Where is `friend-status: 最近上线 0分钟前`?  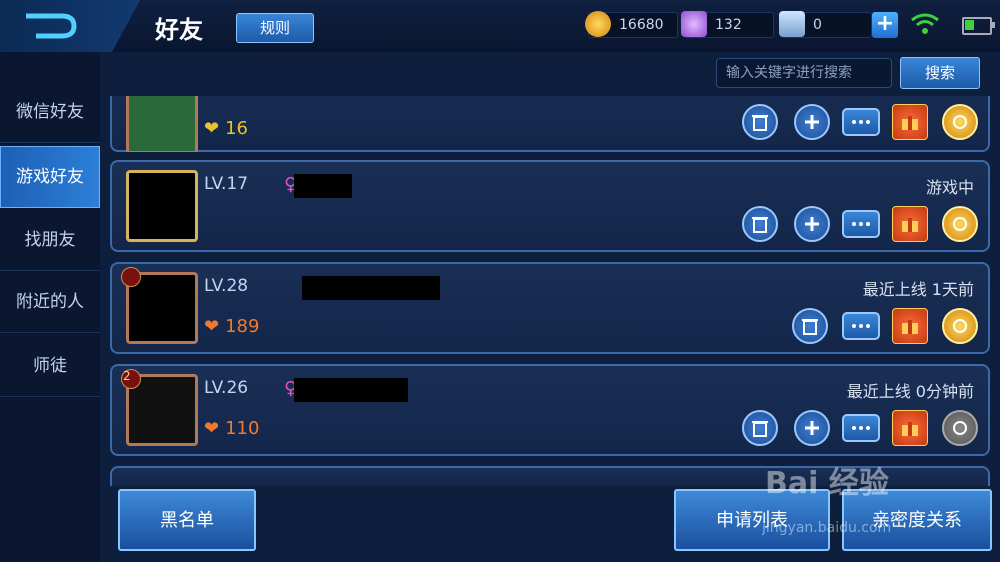 friend-status: 最近上线 0分钟前 is located at coordinates (910, 391).